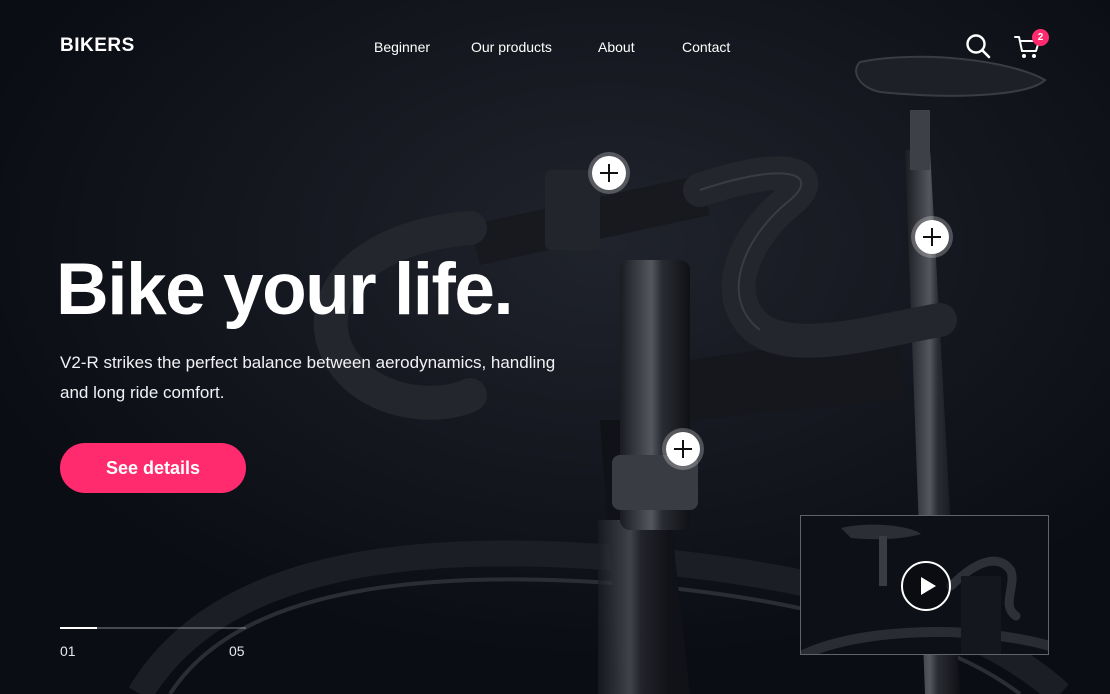 The image size is (1110, 694). Describe the element at coordinates (153, 628) in the screenshot. I see `slide-progress-bar` at that location.